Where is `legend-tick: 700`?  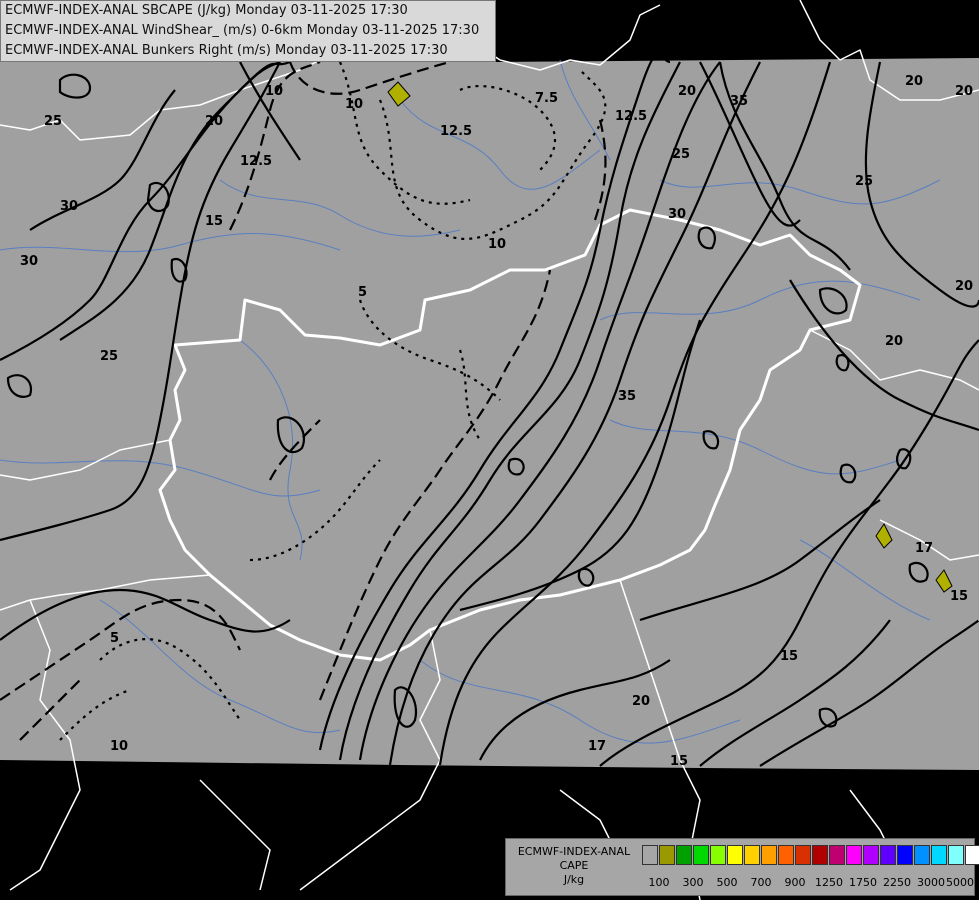
legend-tick: 700 is located at coordinates (761, 882).